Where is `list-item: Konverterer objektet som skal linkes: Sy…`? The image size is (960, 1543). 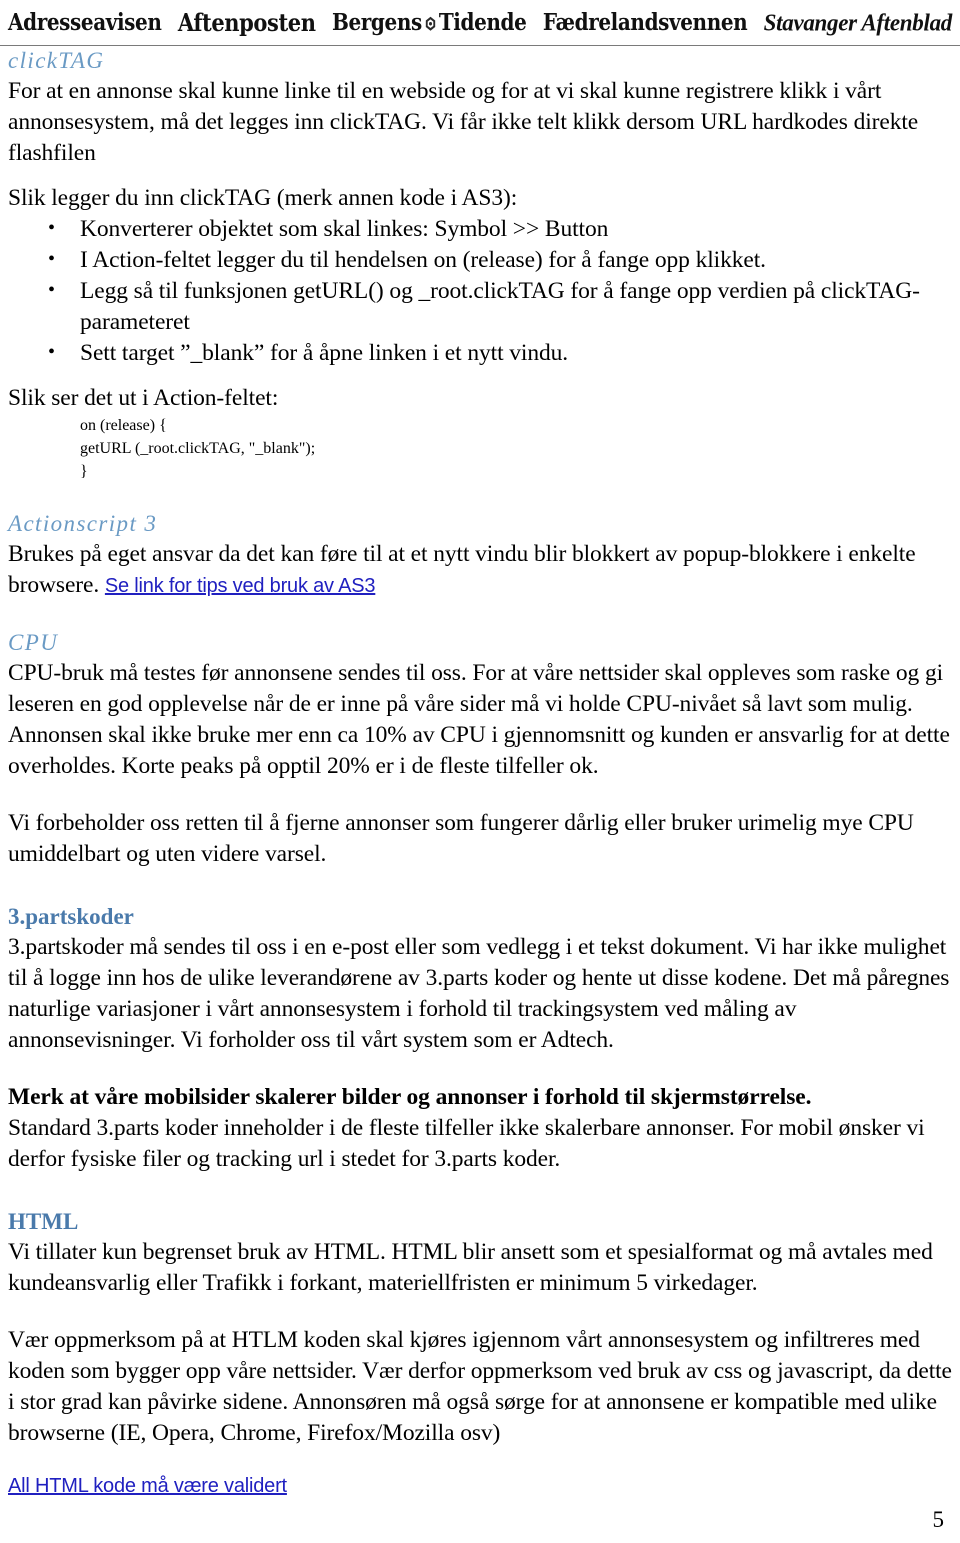 list-item: Konverterer objektet som skal linkes: Sy… is located at coordinates (500, 229).